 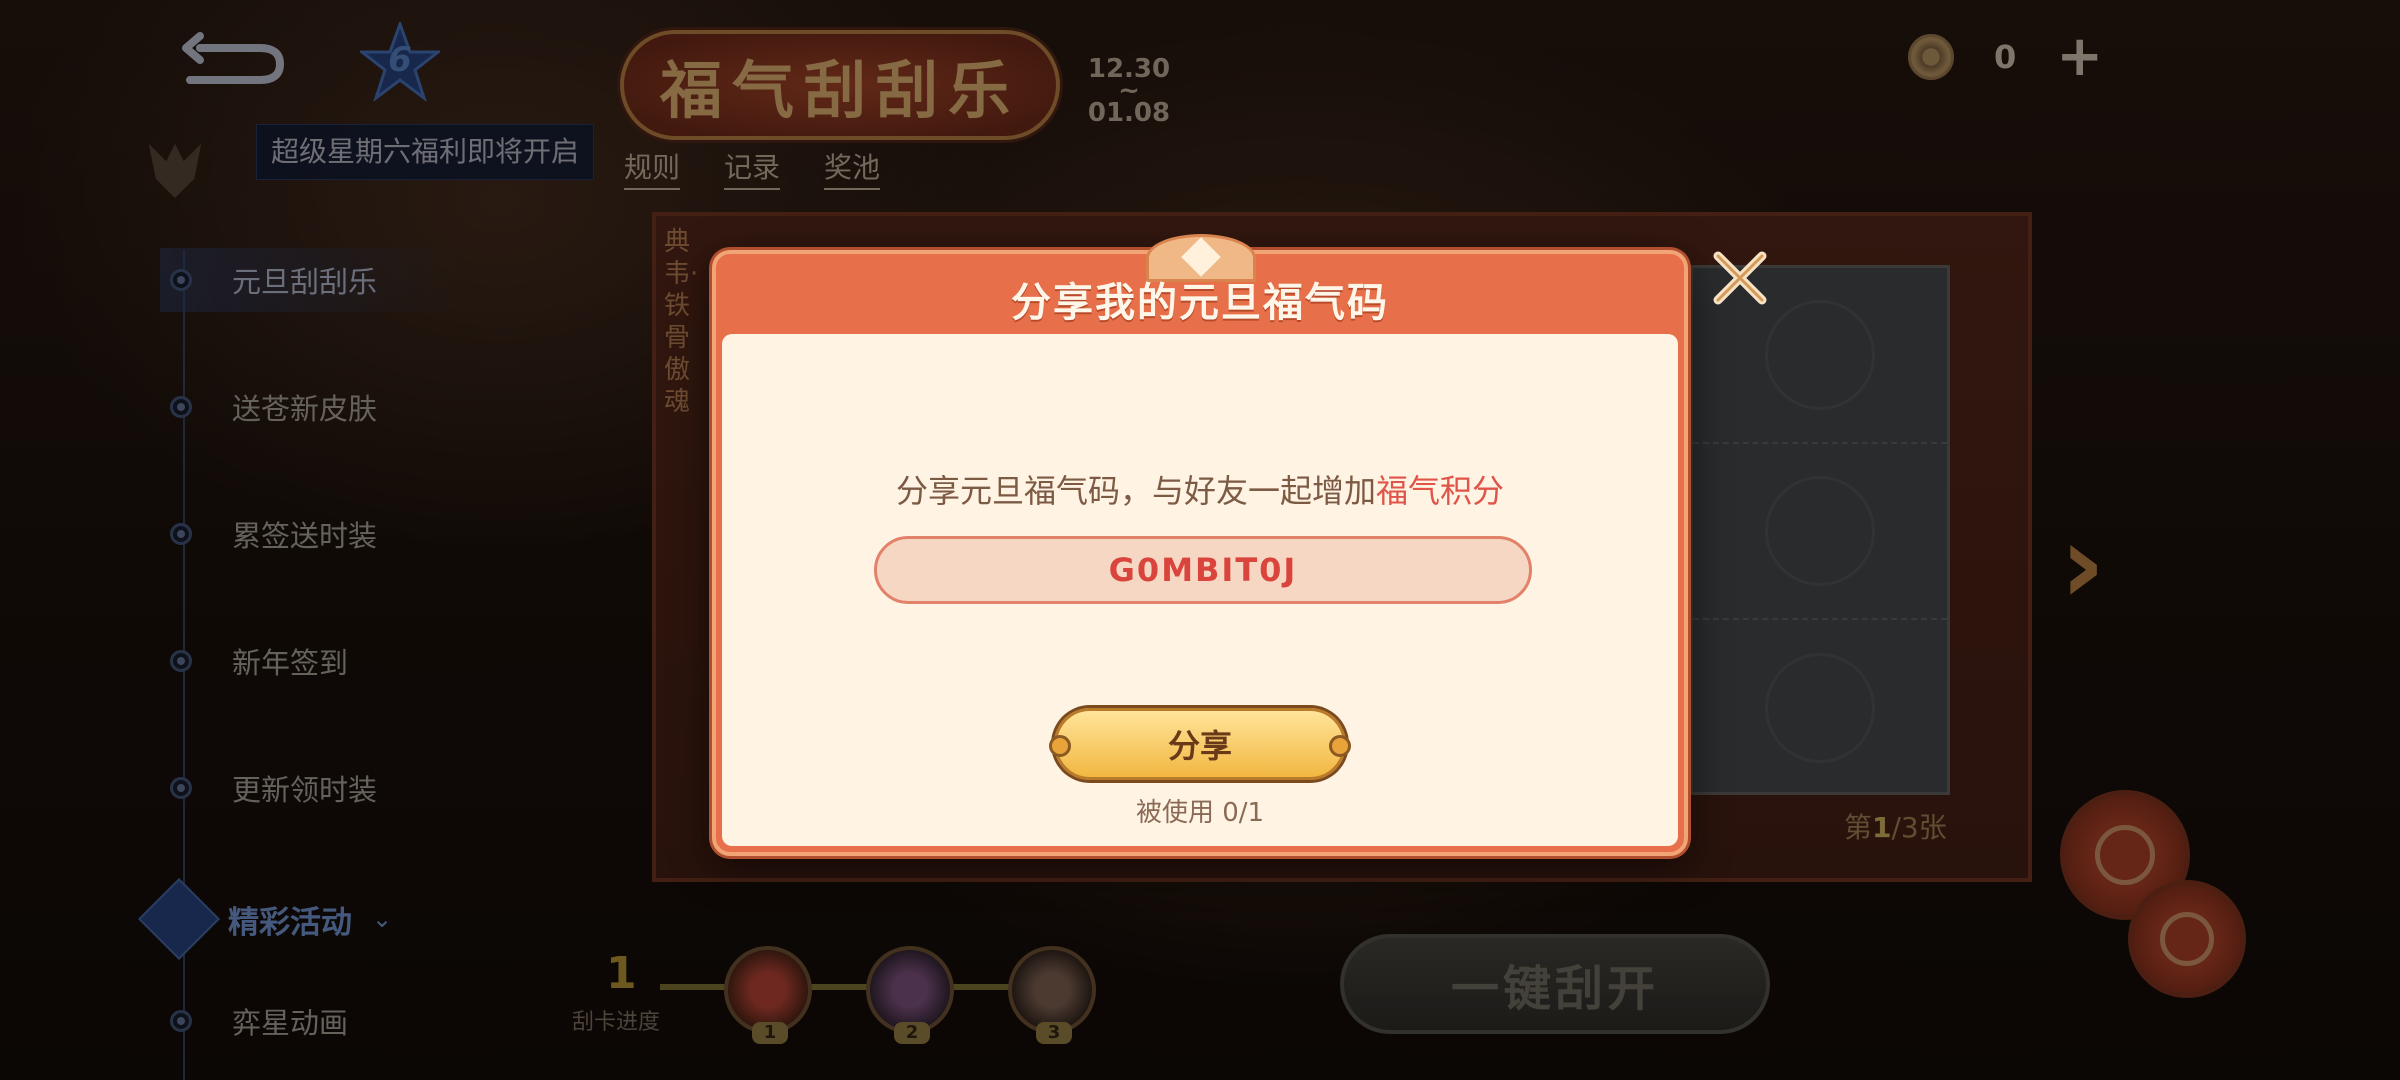 I want to click on lucky-code-field: G0MBIT0J, so click(x=1203, y=570).